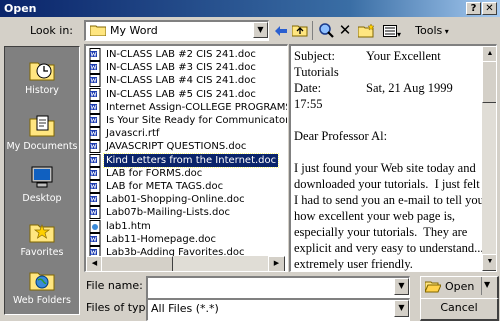  I want to click on file-list-item: Kind Letters from the Internet.doc, so click(184, 160).